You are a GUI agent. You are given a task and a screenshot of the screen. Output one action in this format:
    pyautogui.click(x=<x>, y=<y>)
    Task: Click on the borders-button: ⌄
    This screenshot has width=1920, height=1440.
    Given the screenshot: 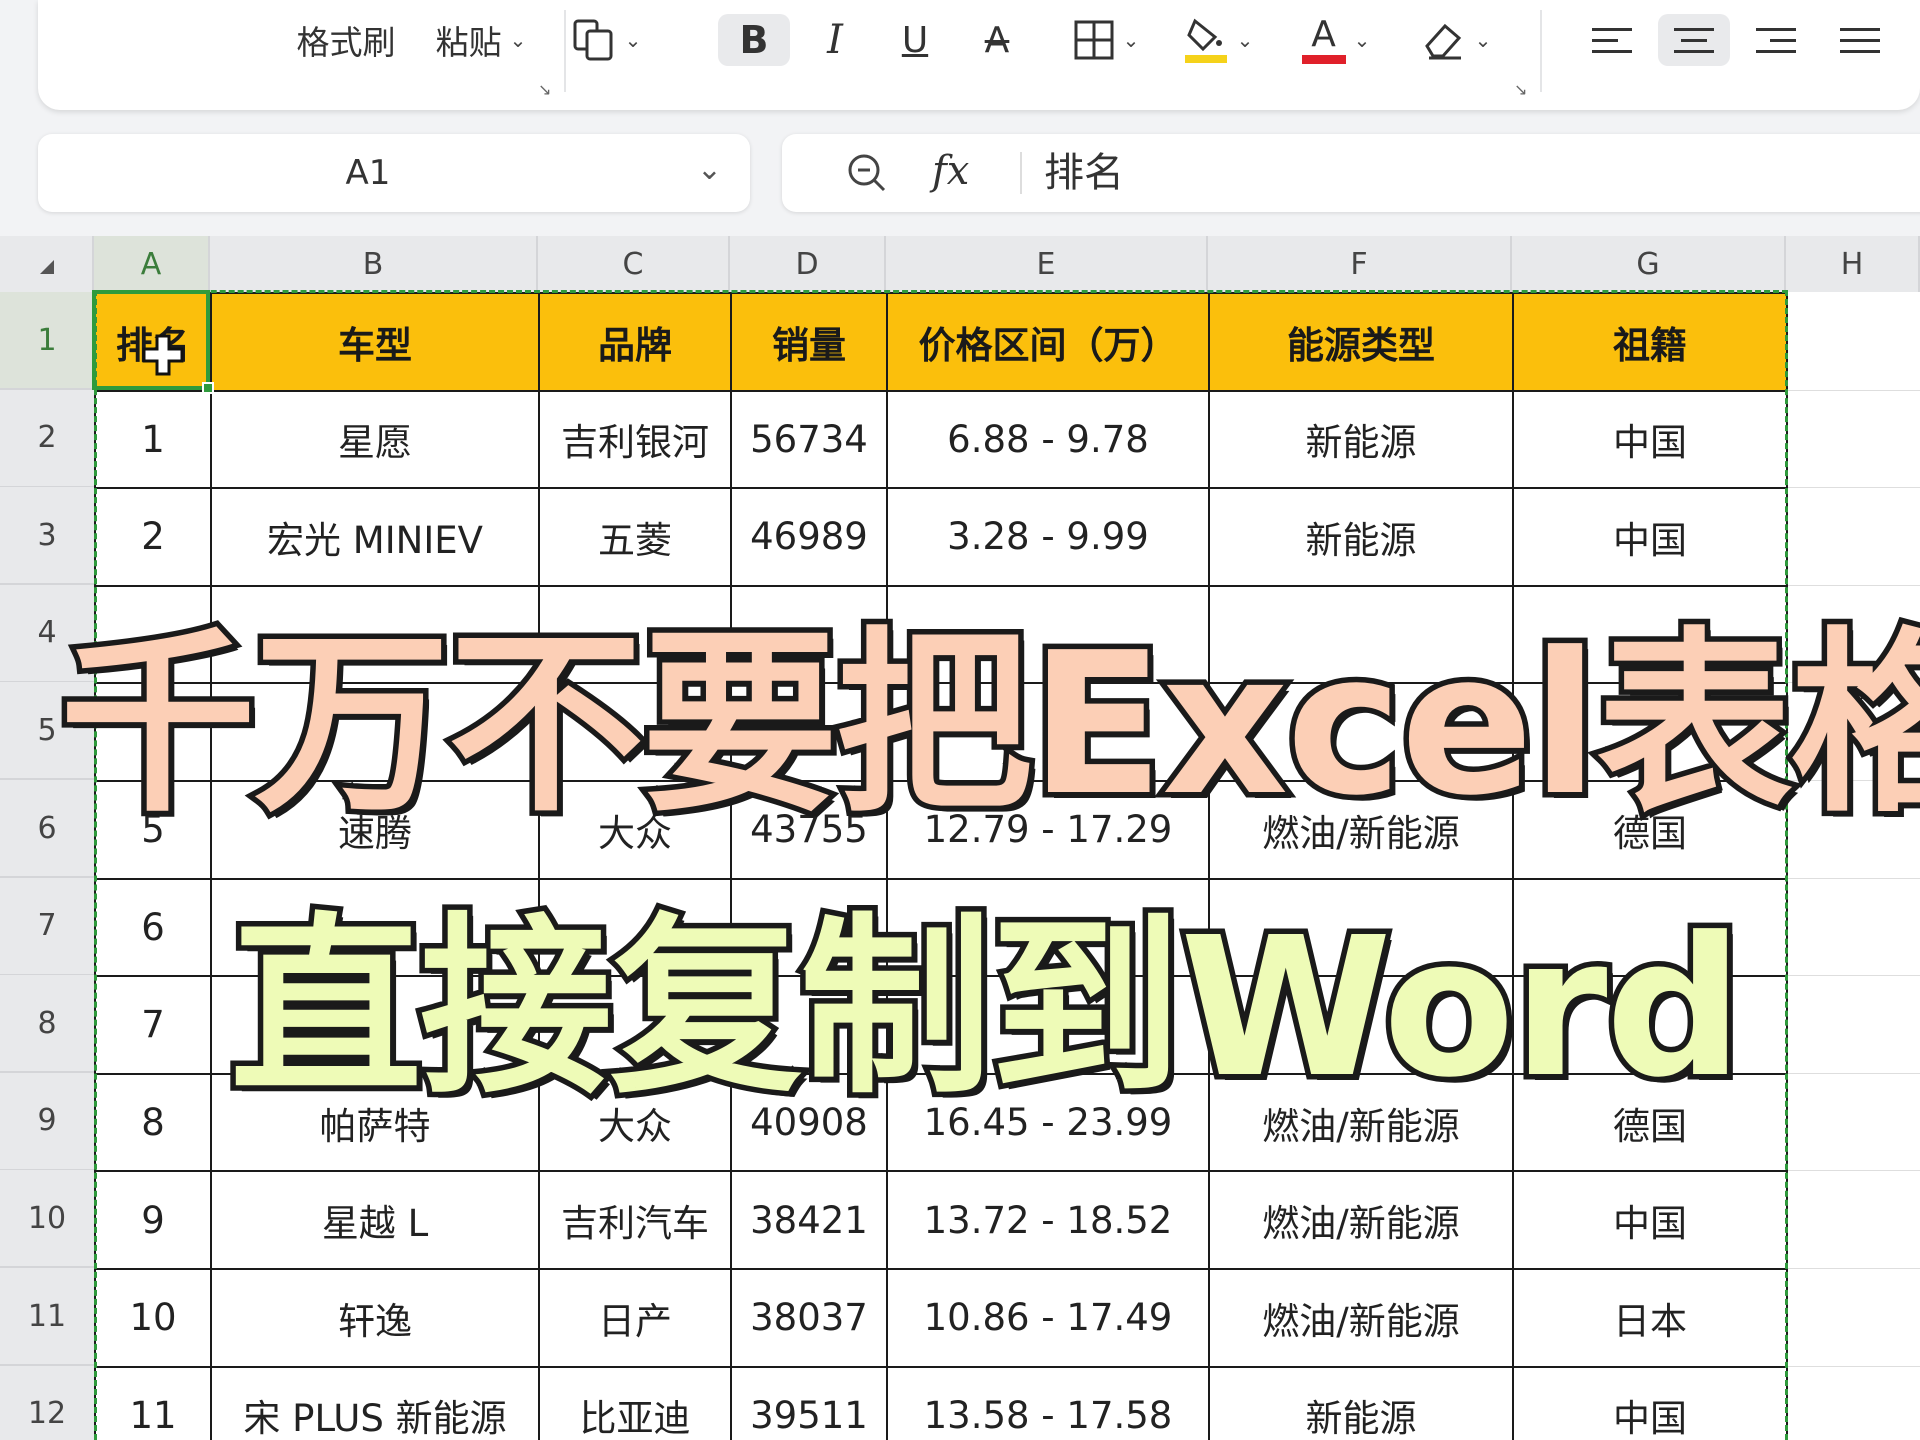 What is the action you would take?
    pyautogui.click(x=1106, y=40)
    